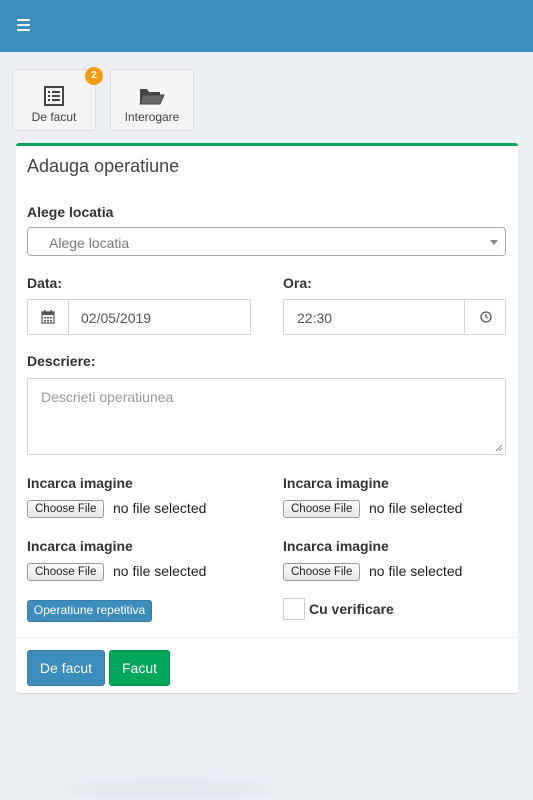  I want to click on clock-addon, so click(484, 317).